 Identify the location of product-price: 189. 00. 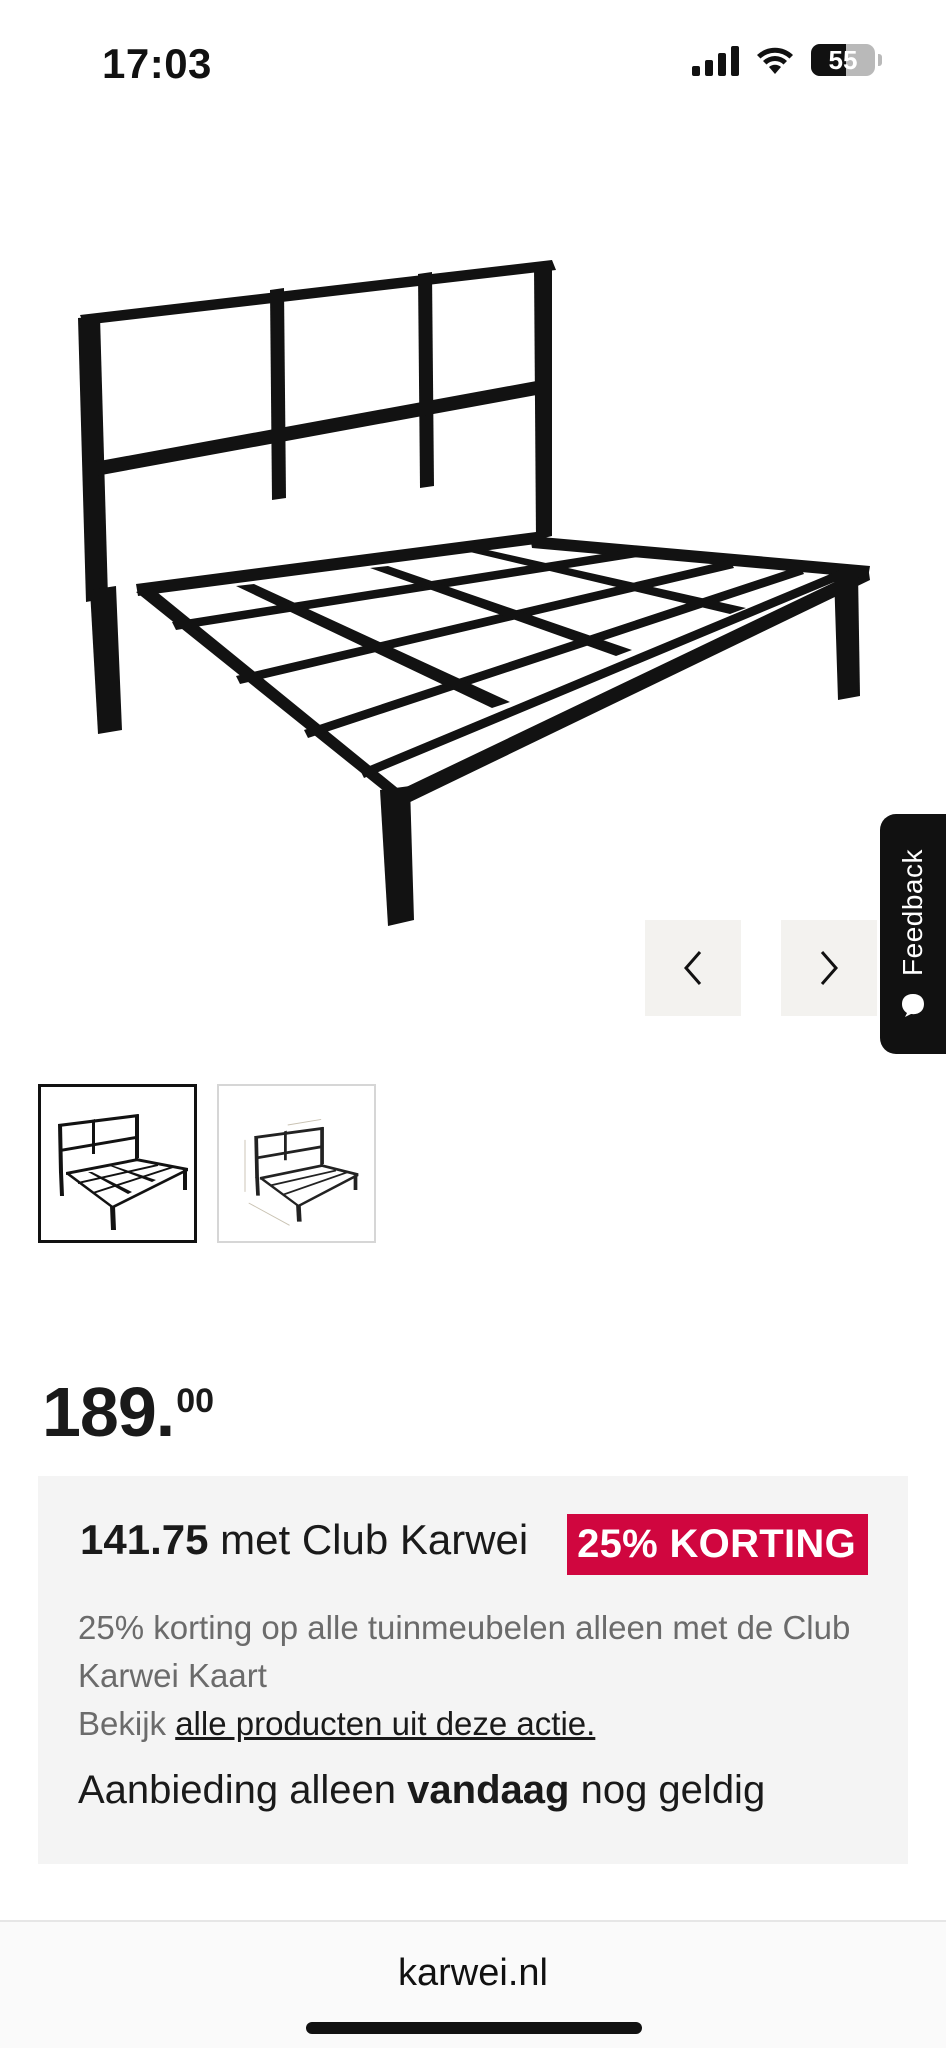
(128, 1412).